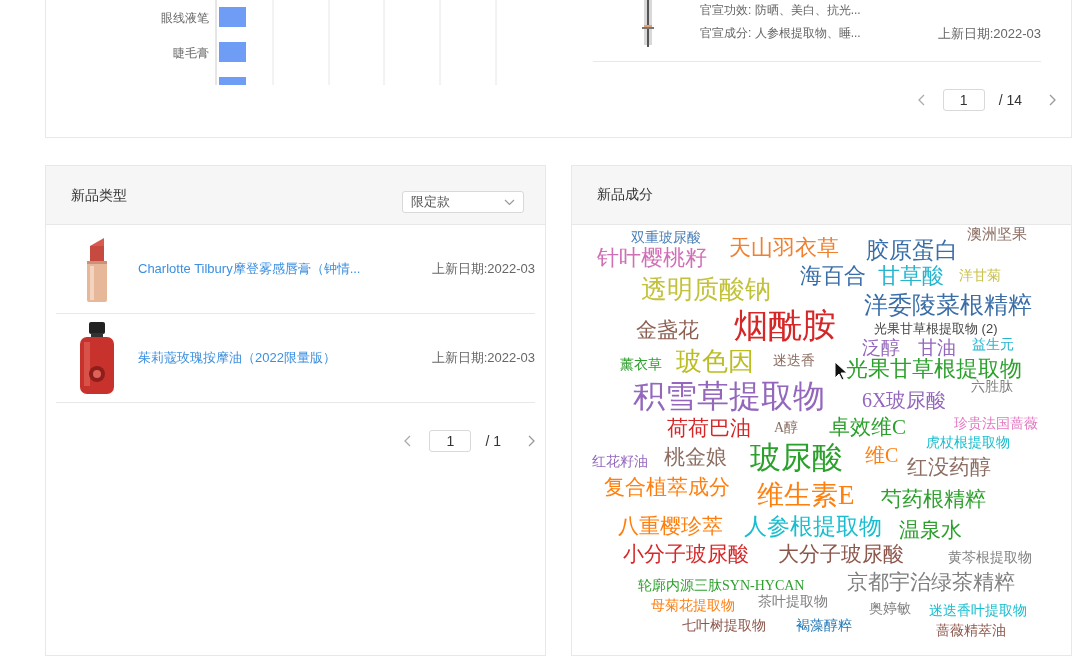 Image resolution: width=1079 pixels, height=657 pixels. Describe the element at coordinates (980, 276) in the screenshot. I see `word-cloud-term: 洋甘菊` at that location.